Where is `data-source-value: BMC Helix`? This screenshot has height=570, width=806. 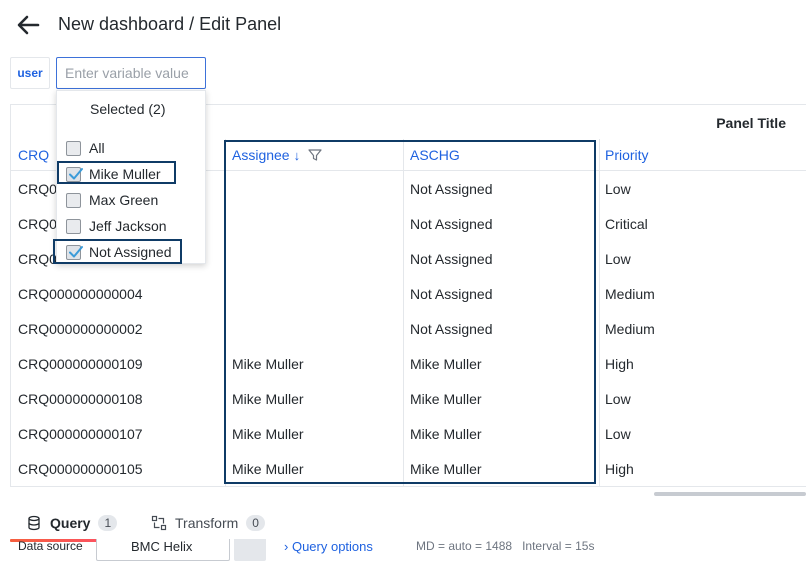
data-source-value: BMC Helix is located at coordinates (162, 546).